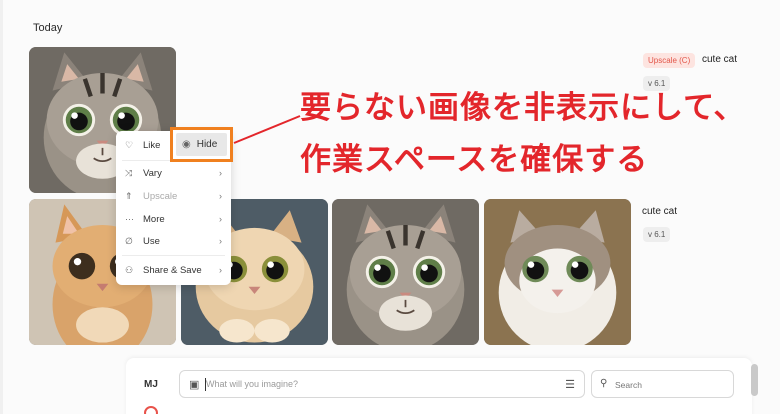  What do you see at coordinates (376, 384) in the screenshot?
I see `prompt-input` at bounding box center [376, 384].